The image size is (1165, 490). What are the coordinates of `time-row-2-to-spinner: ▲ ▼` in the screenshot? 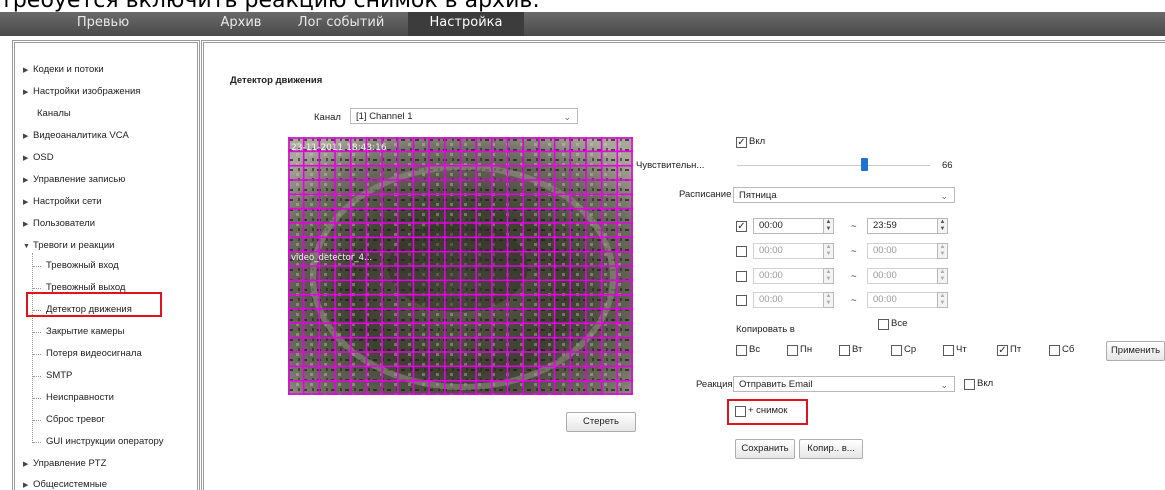 It's located at (942, 251).